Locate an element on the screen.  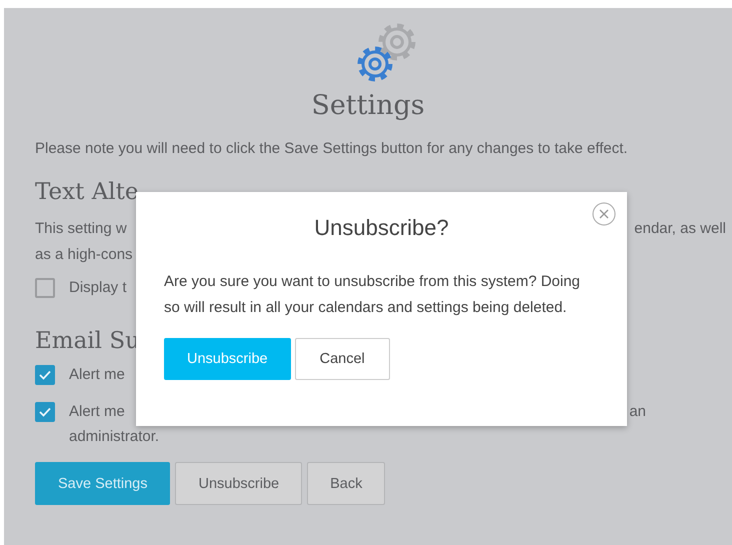
save-button: Save Settings is located at coordinates (102, 483).